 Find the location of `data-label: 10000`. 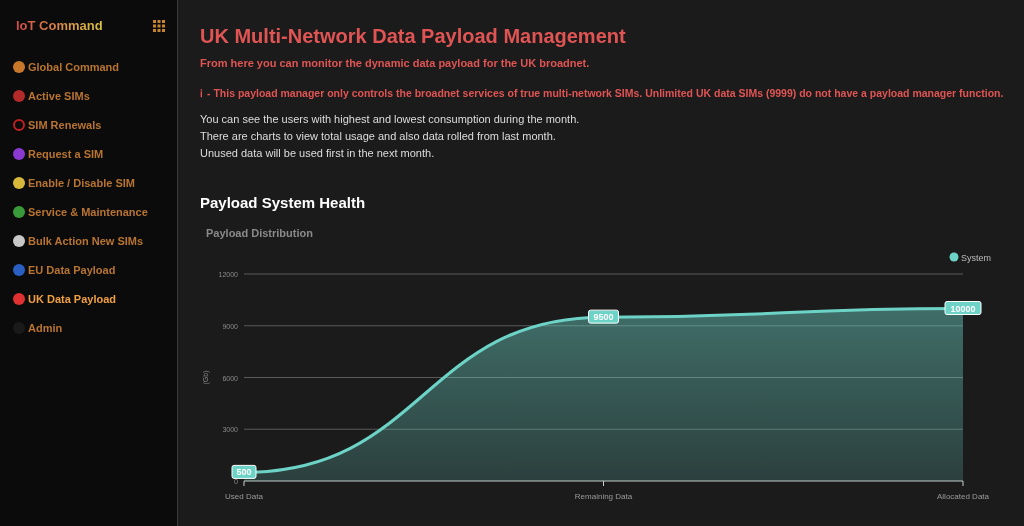

data-label: 10000 is located at coordinates (963, 308).